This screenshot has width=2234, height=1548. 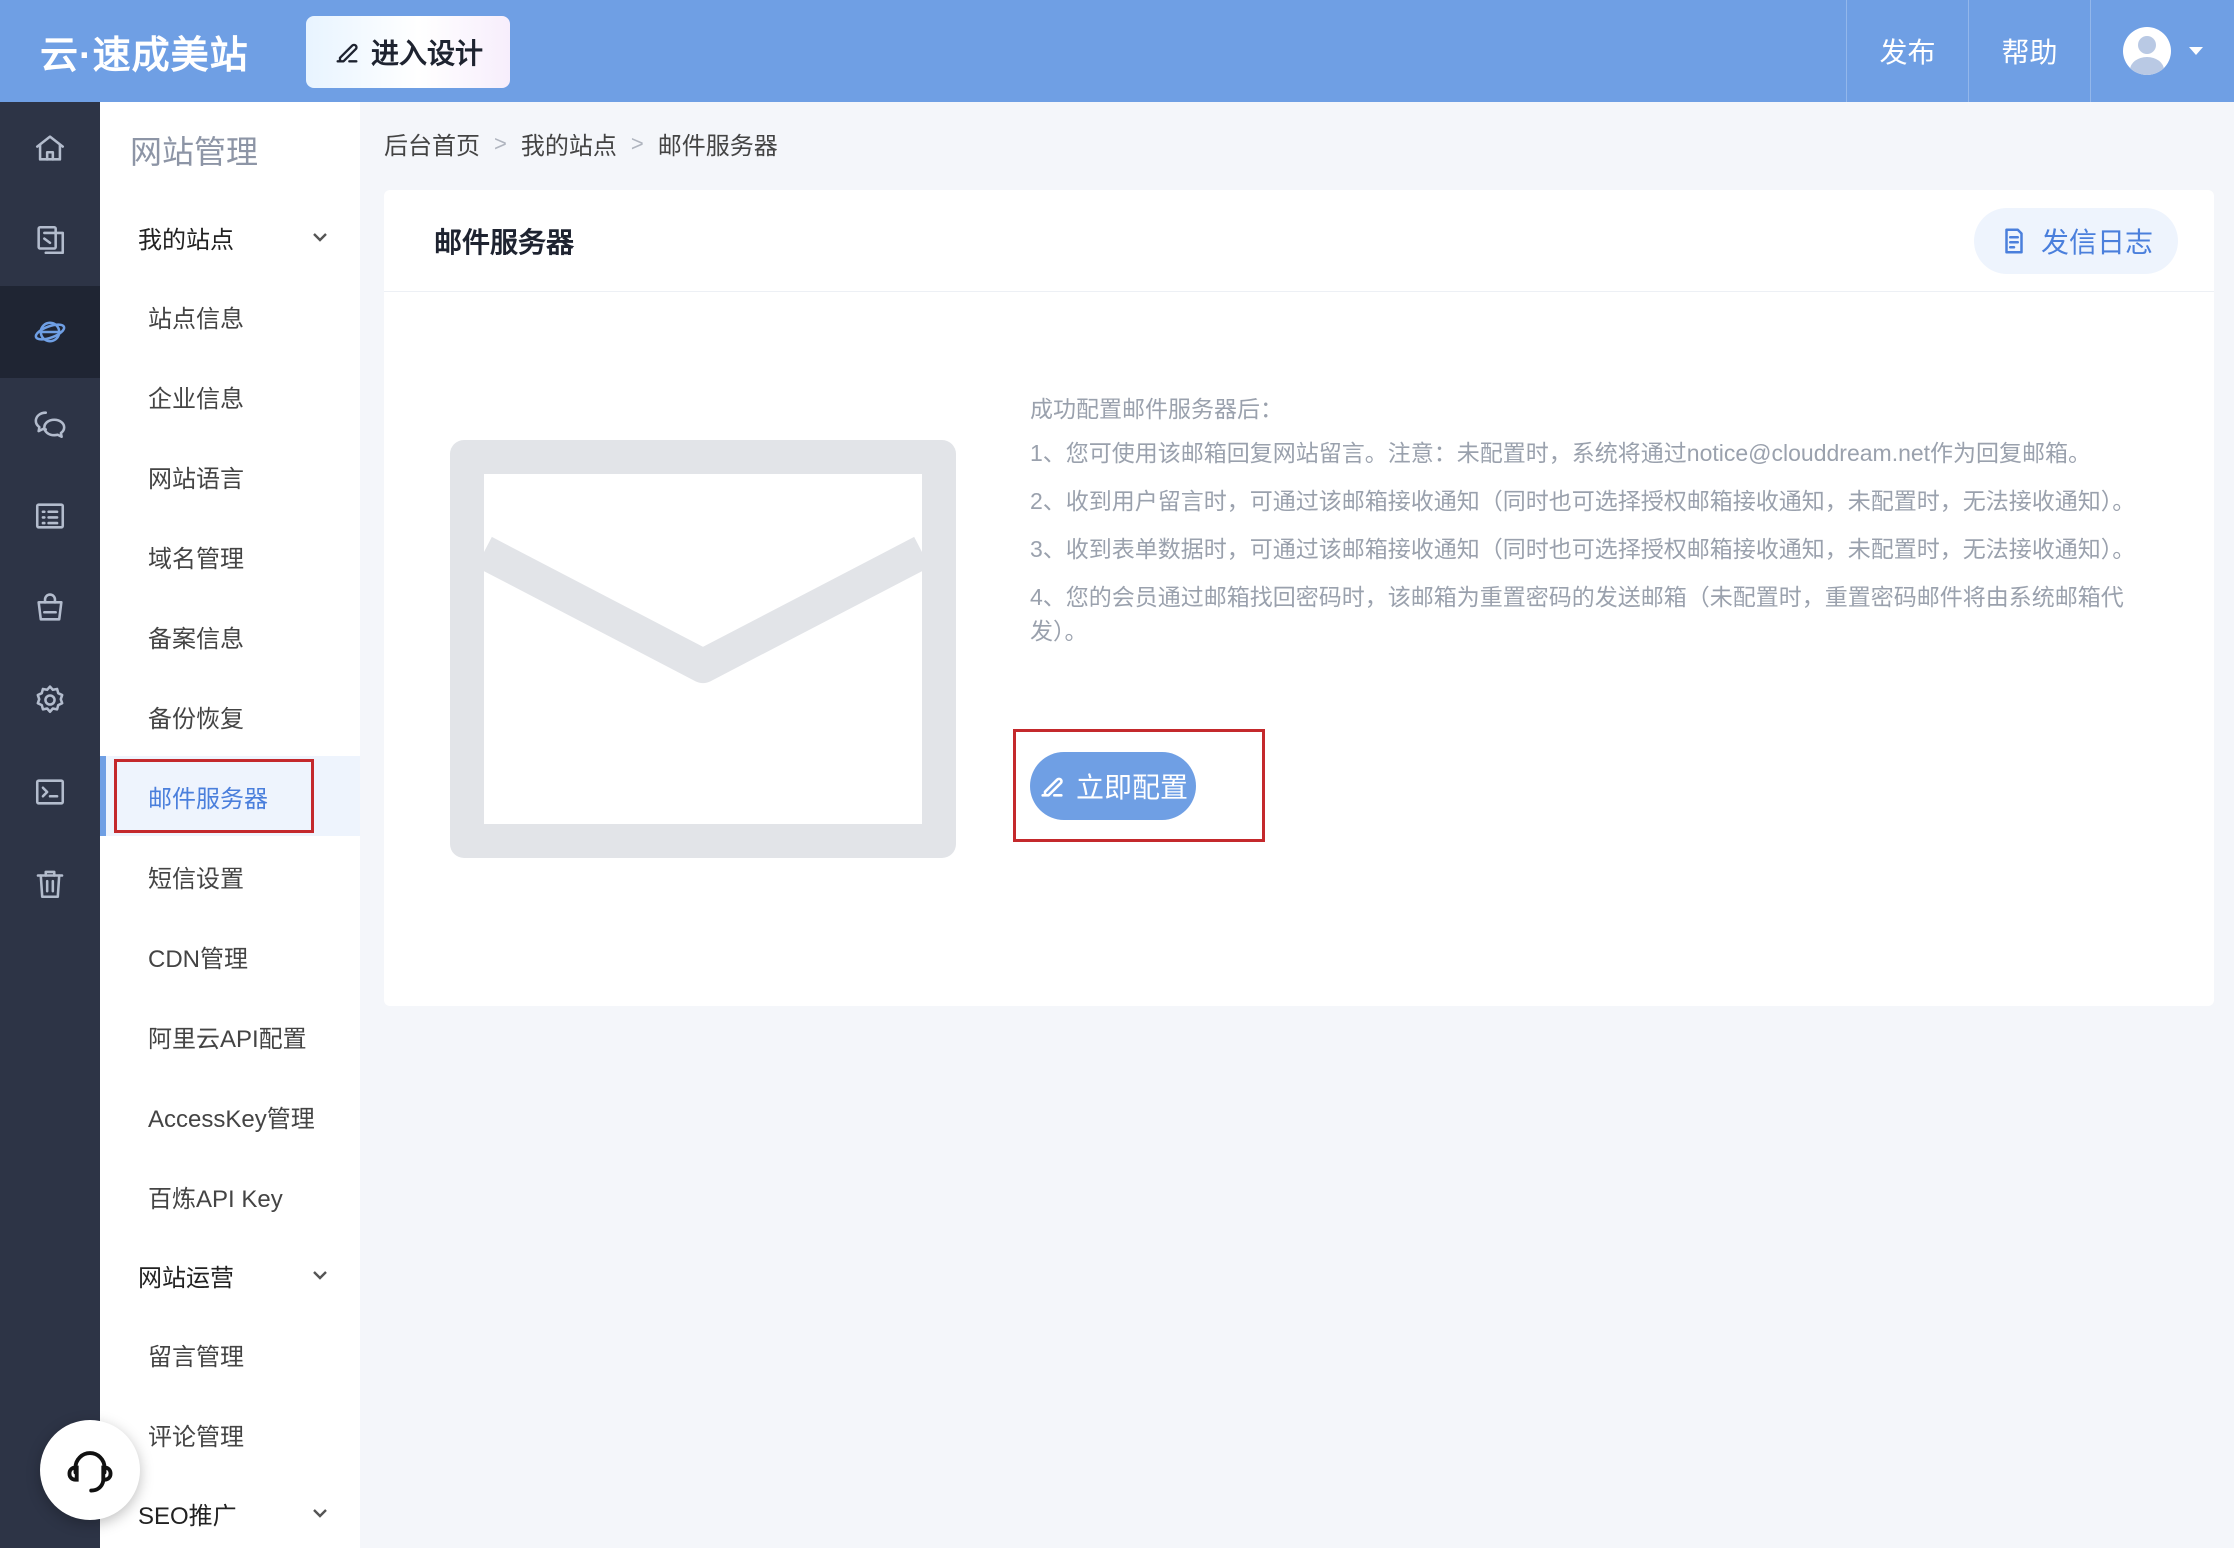 What do you see at coordinates (230, 1036) in the screenshot?
I see `sidebar-item-aliyun-api: 阿里云API配置` at bounding box center [230, 1036].